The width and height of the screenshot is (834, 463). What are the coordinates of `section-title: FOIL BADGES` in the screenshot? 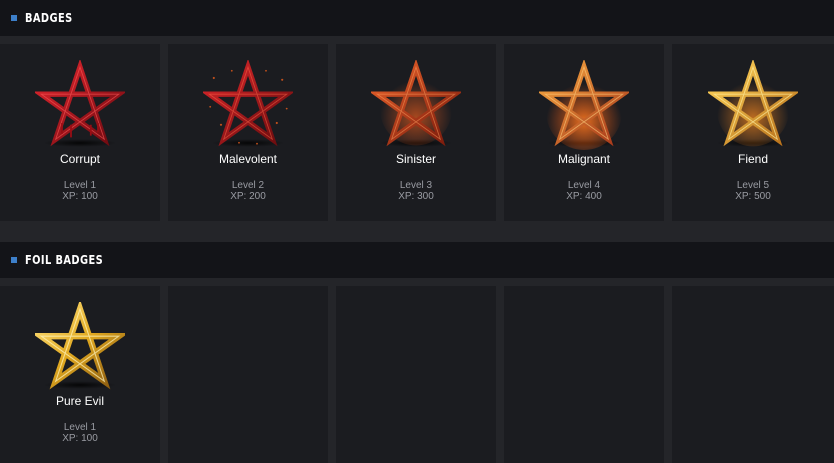 It's located at (64, 260).